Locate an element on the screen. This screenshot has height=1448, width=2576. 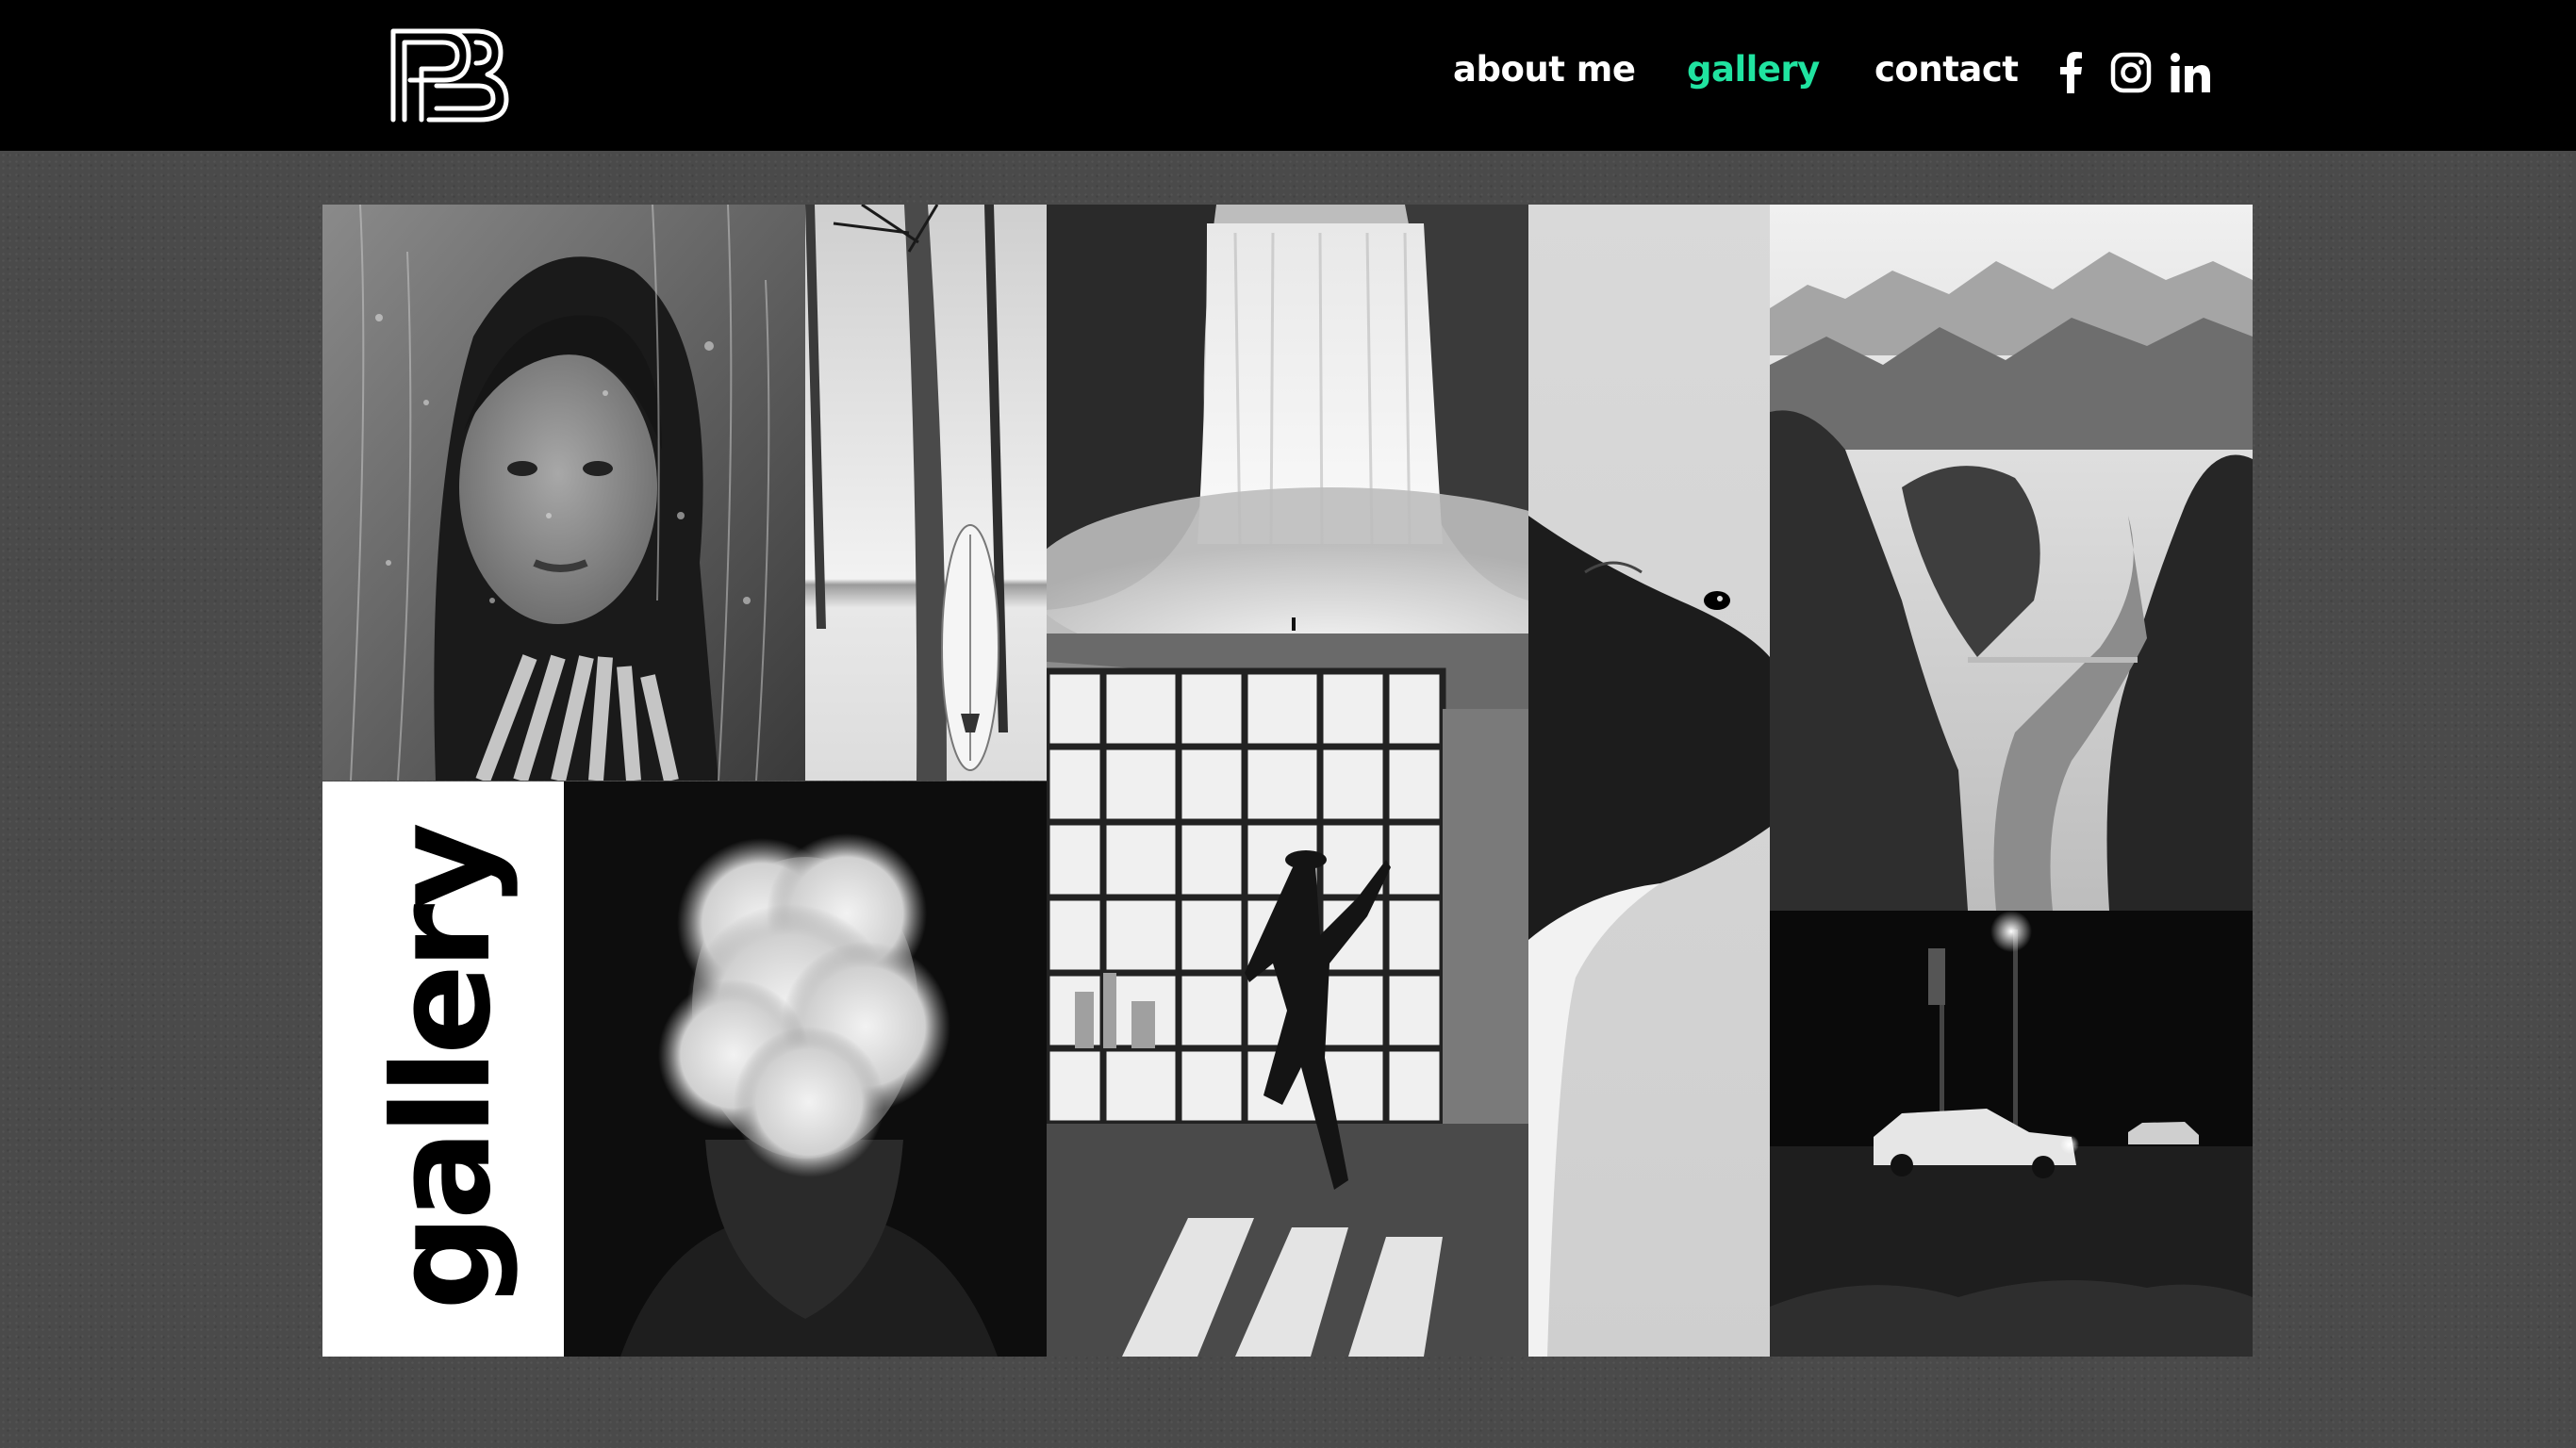
site-header: about me gallery contact is located at coordinates (1288, 75).